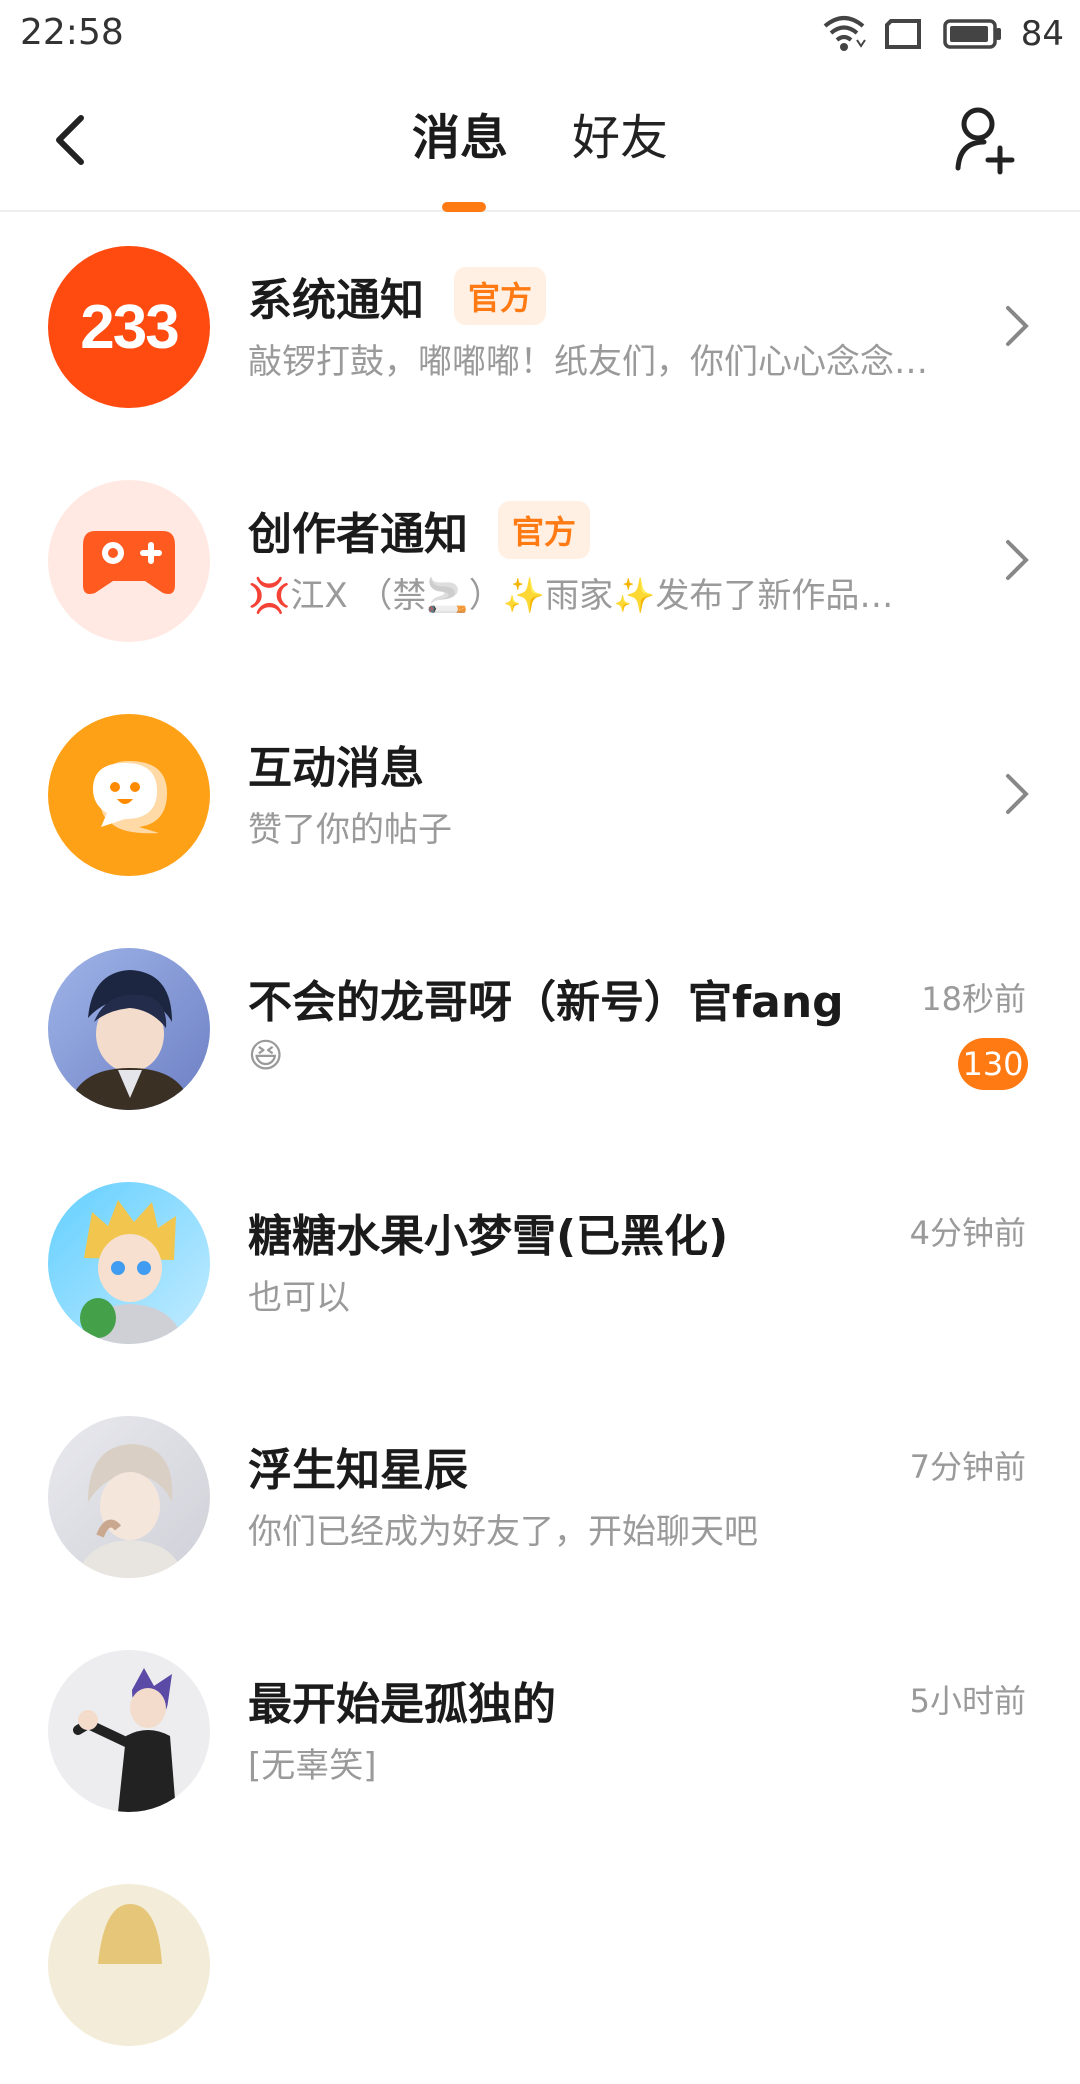 The width and height of the screenshot is (1080, 2084). Describe the element at coordinates (358, 534) in the screenshot. I see `conversation-title: 创作者通知` at that location.